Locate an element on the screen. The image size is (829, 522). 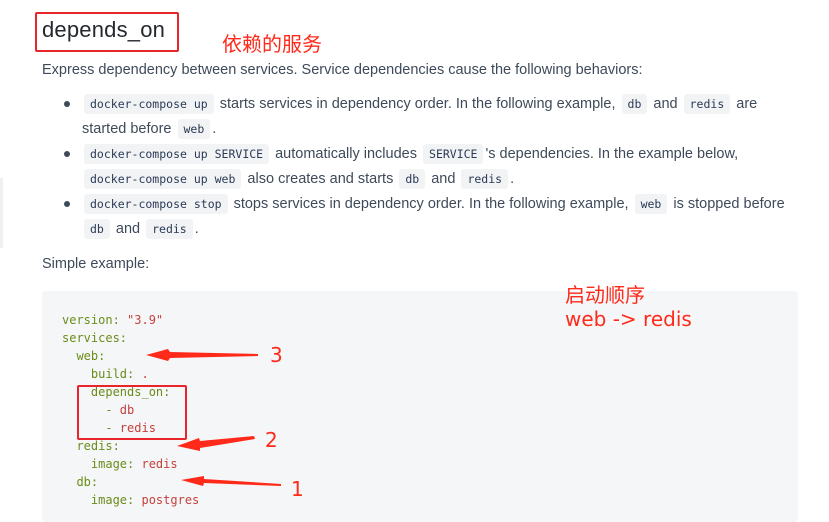
annotation-arrows is located at coordinates (213, 417).